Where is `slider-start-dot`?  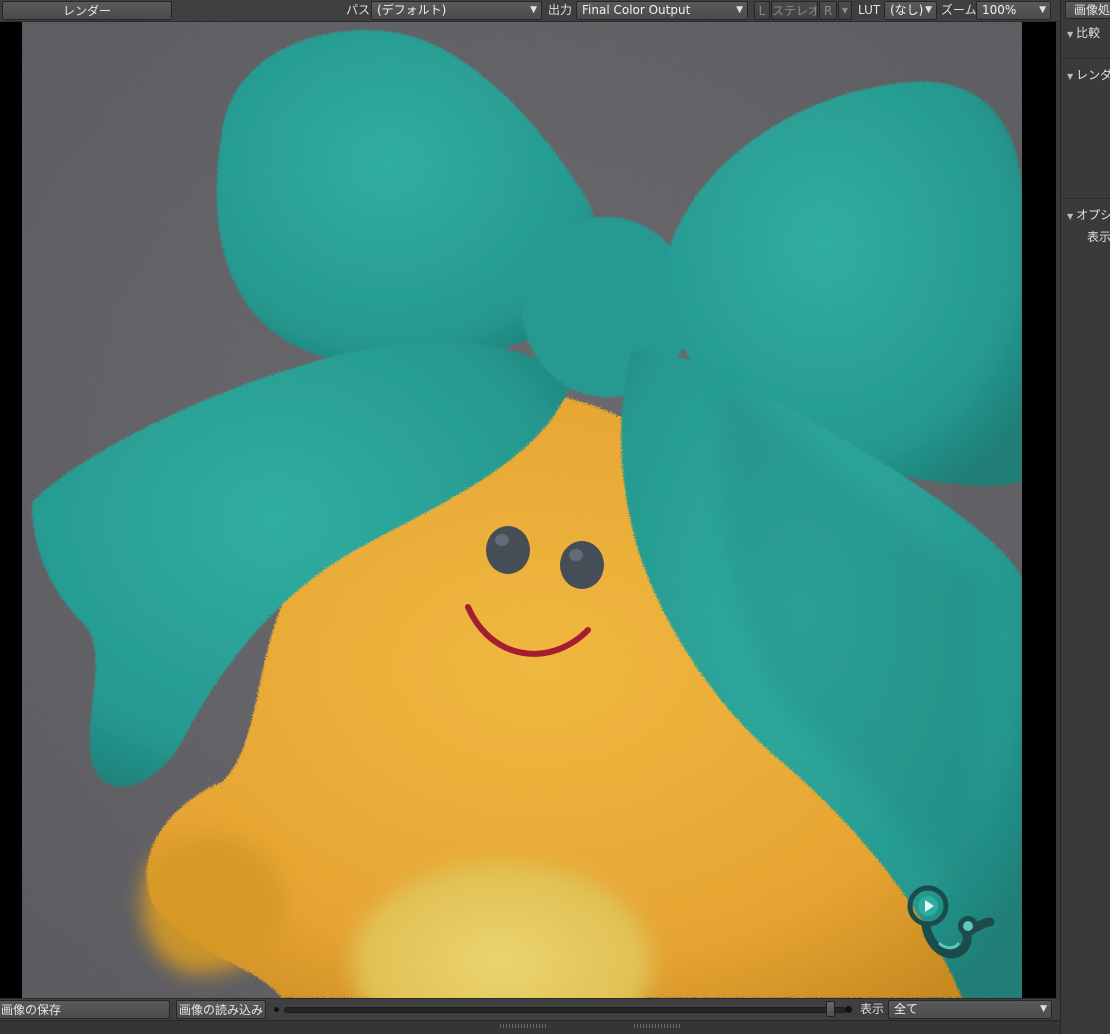
slider-start-dot is located at coordinates (276, 1009).